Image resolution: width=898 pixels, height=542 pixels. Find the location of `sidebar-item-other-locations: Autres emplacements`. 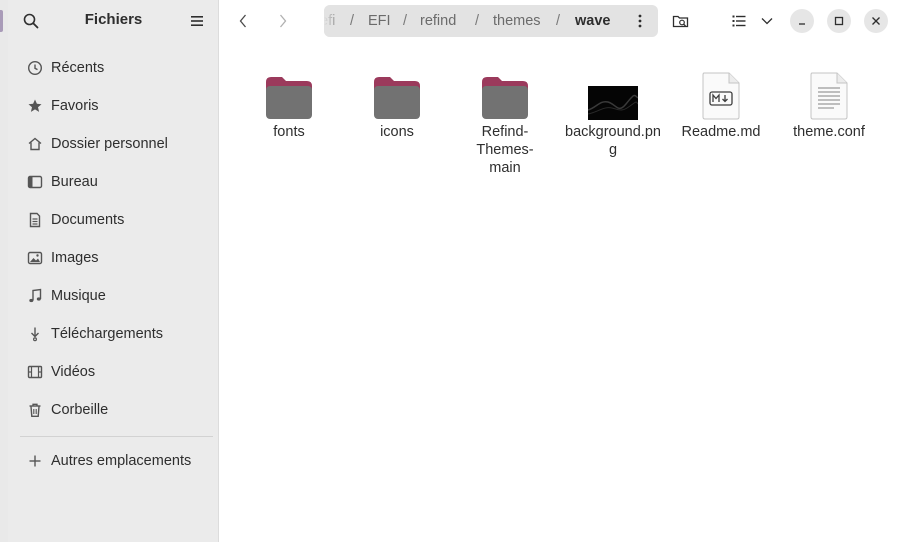

sidebar-item-other-locations: Autres emplacements is located at coordinates (114, 461).